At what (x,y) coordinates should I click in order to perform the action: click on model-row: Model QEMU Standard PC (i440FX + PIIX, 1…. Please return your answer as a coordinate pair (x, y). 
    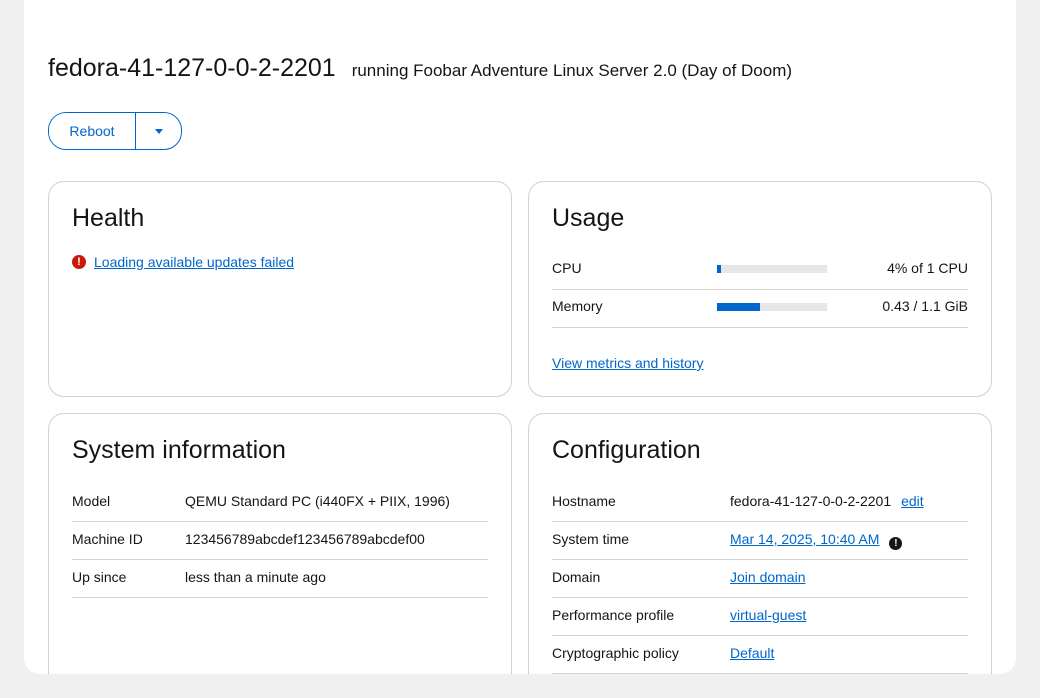
    Looking at the image, I should click on (280, 502).